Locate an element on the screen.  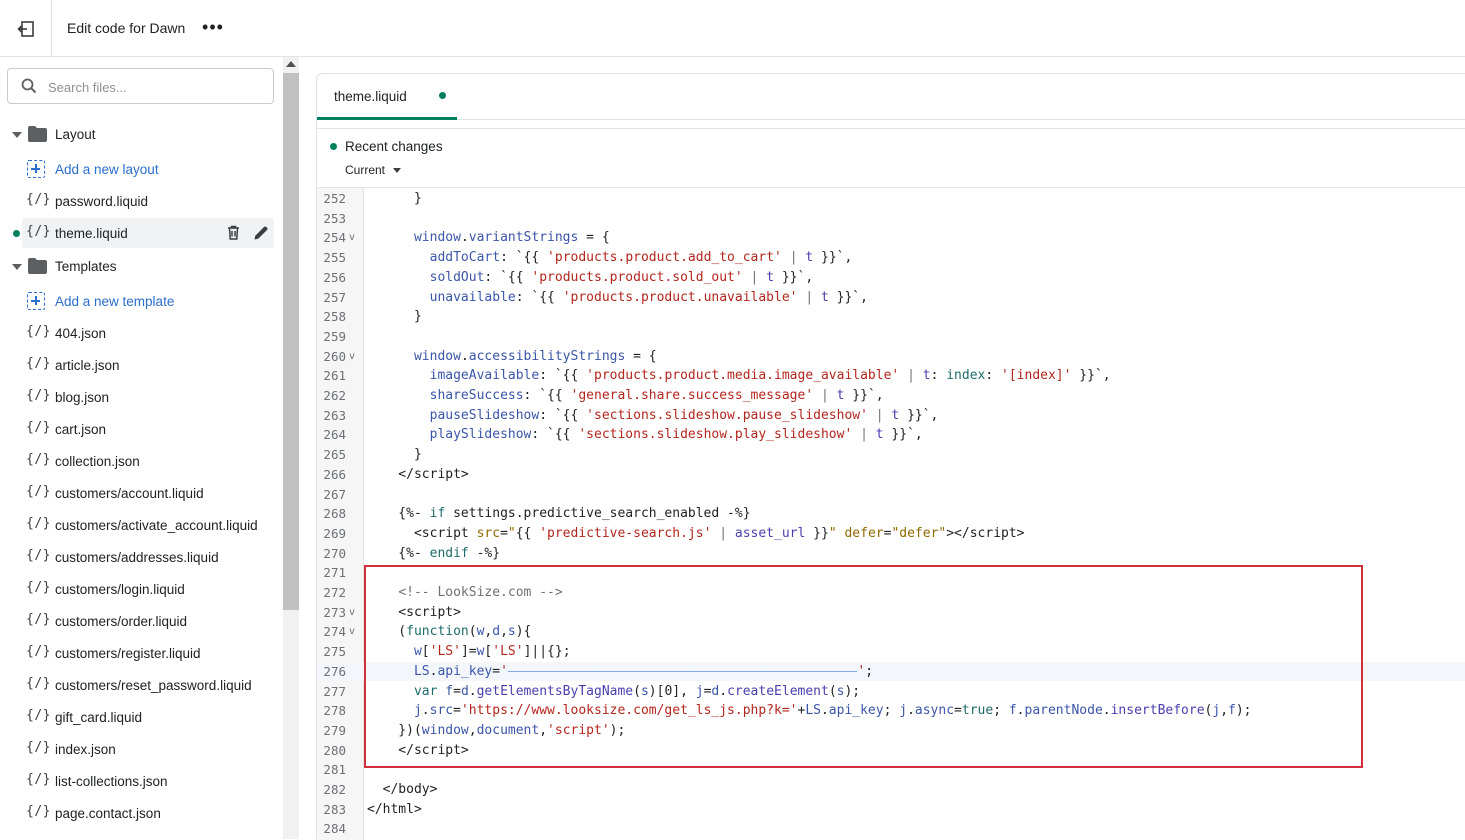
line-number: 272 is located at coordinates (334, 592).